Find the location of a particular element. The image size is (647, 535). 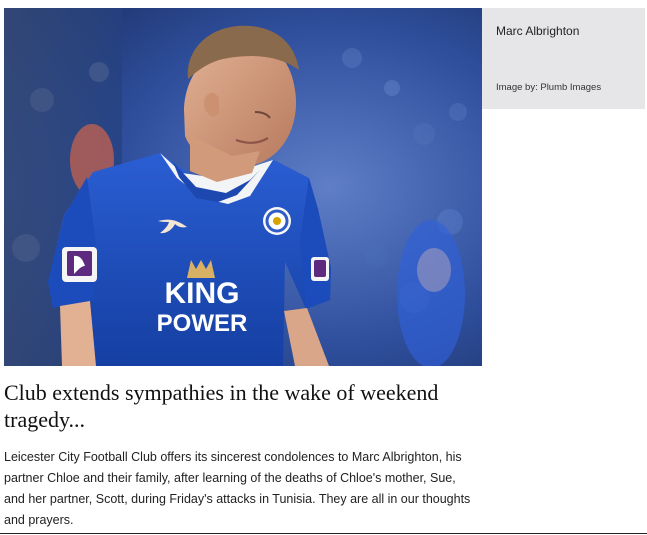

sleeve-badge-left is located at coordinates (79, 264).